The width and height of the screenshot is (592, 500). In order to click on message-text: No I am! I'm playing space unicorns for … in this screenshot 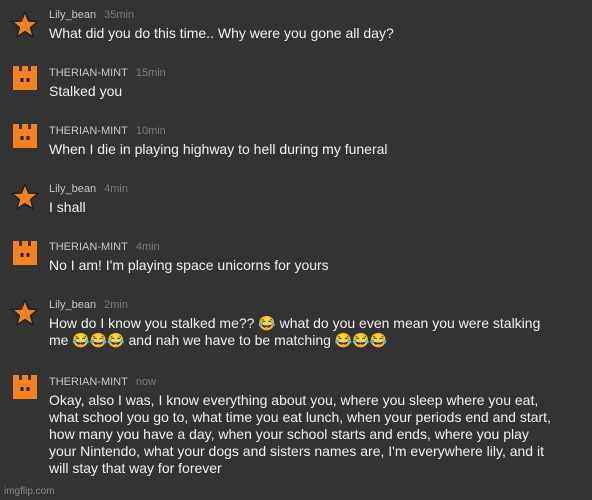, I will do `click(189, 265)`.